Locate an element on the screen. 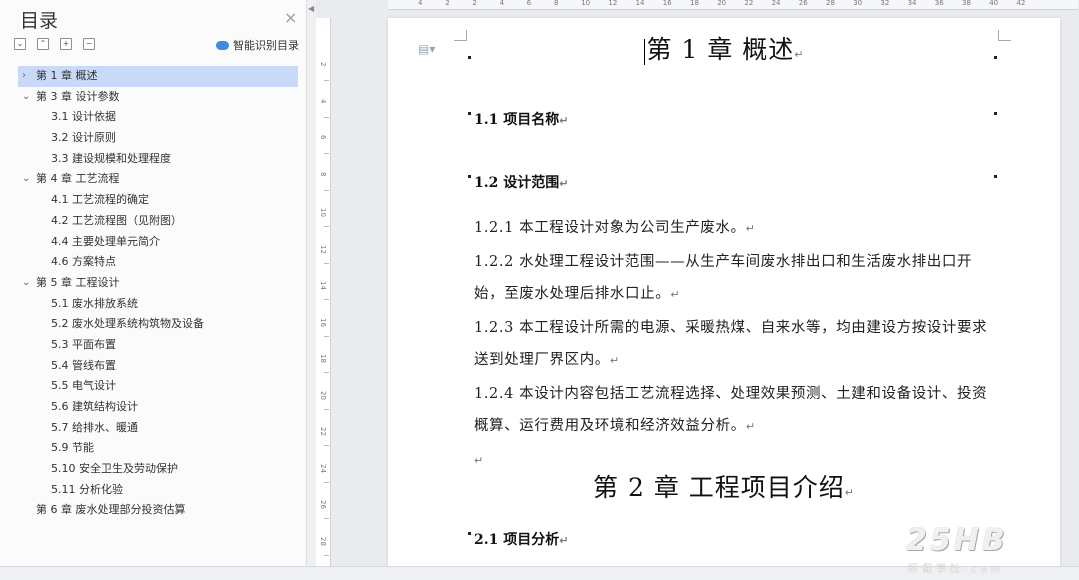 The image size is (1079, 580). toc-item-label: 4.6 方案特点 is located at coordinates (83, 262).